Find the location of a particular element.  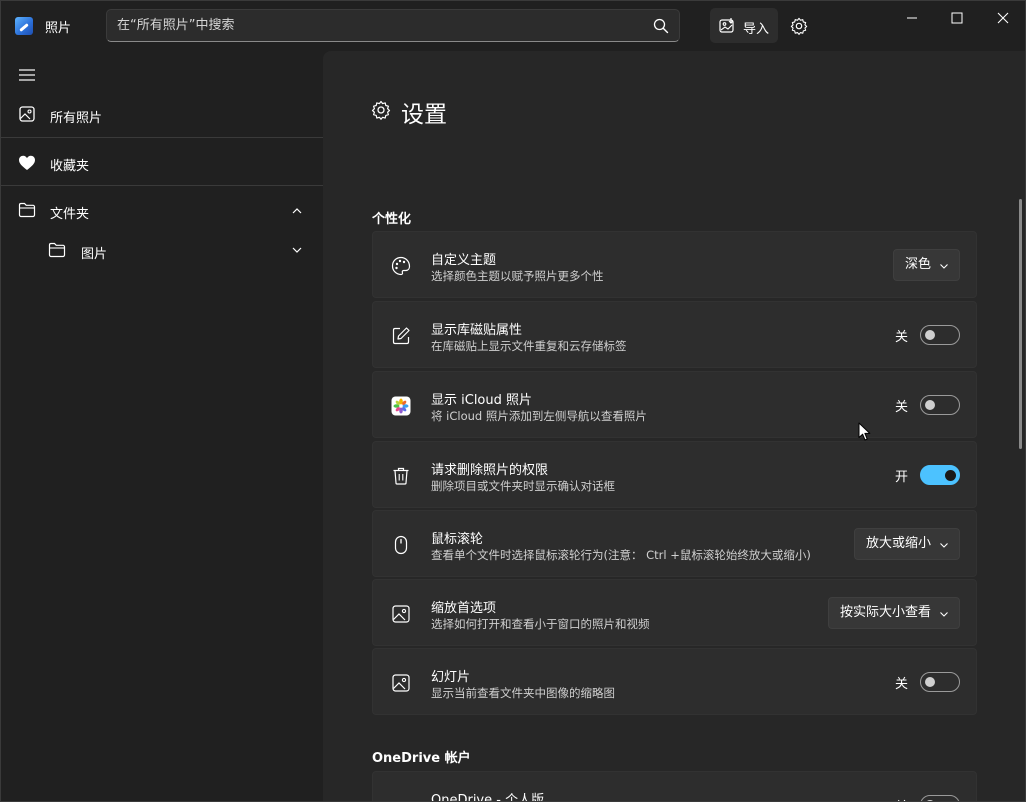

setting-card-theme: 自定义主题 选择颜色主题以赋予照片更多个性 深色 is located at coordinates (674, 264).